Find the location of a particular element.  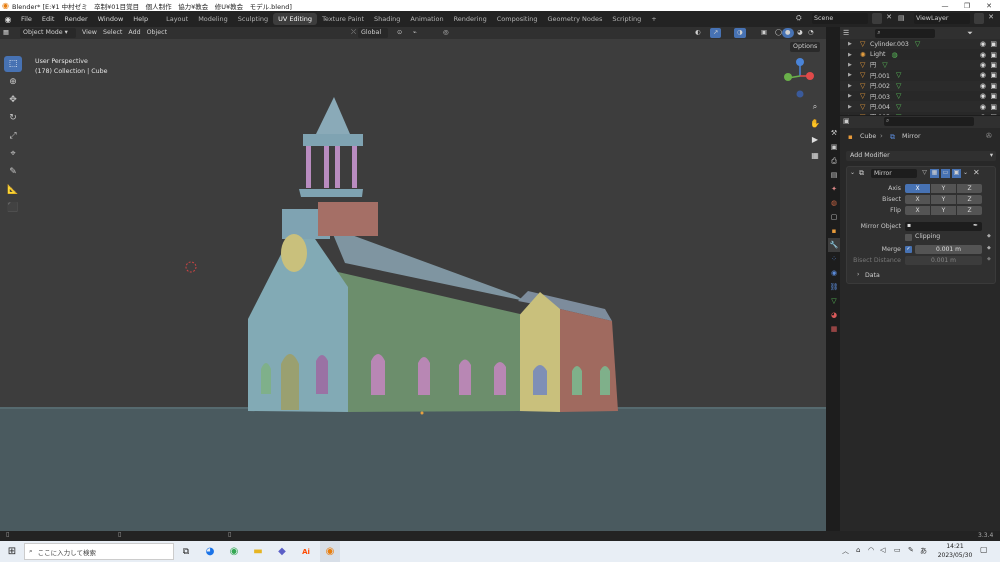

clipping-checkbox is located at coordinates (908, 237).